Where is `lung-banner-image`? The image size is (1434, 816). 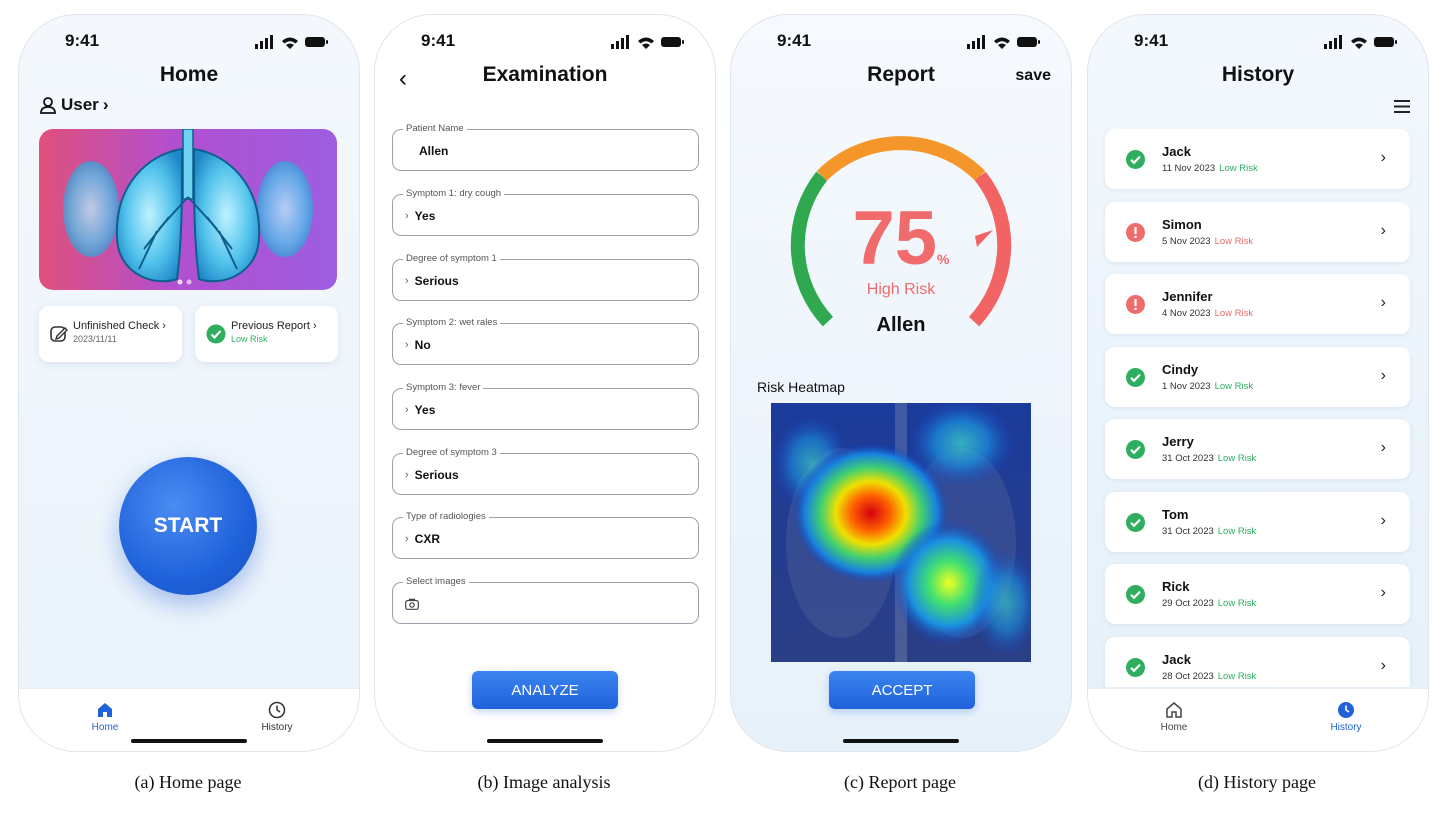
lung-banner-image is located at coordinates (188, 209).